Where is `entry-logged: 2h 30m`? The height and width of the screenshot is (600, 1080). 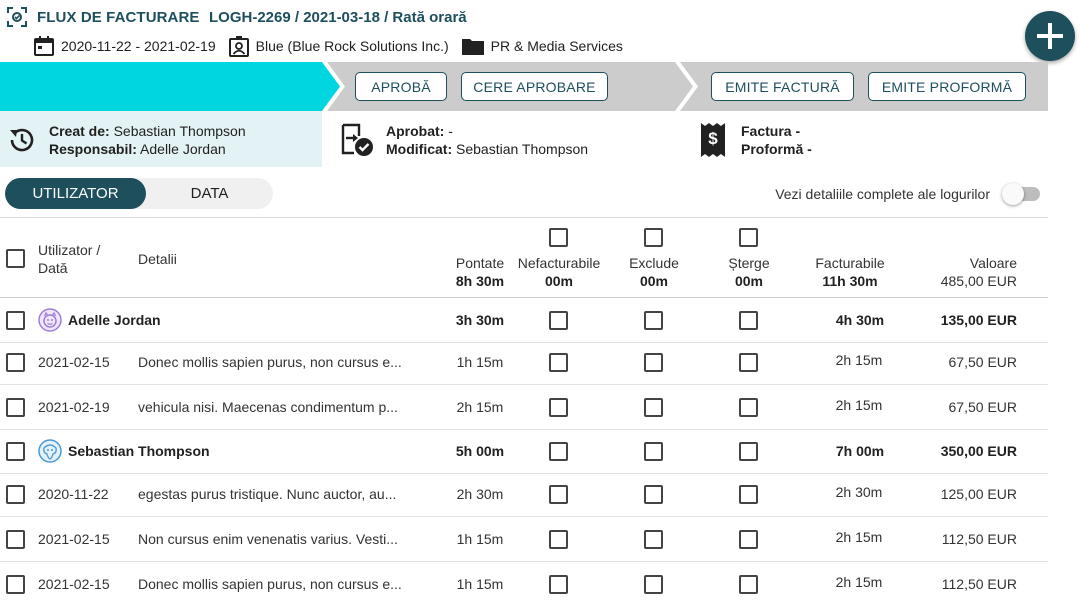 entry-logged: 2h 30m is located at coordinates (480, 494).